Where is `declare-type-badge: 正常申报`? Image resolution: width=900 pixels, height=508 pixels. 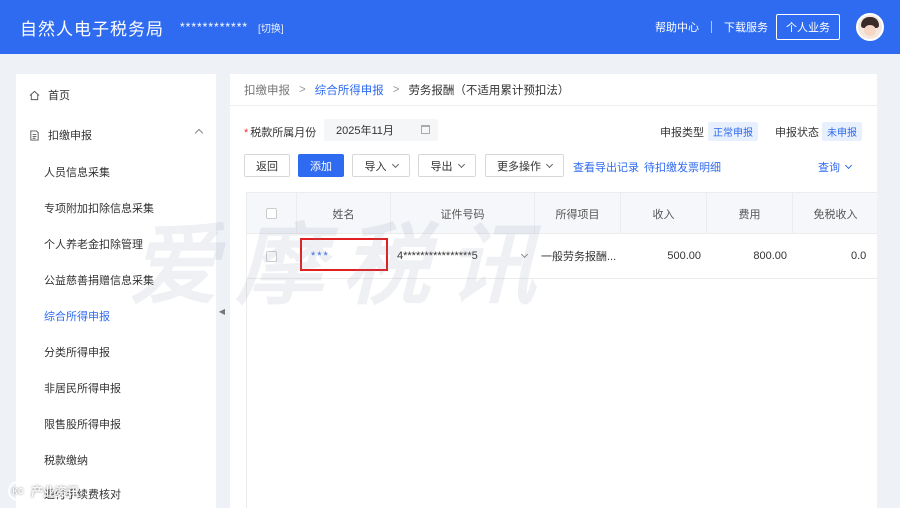
declare-type-badge: 正常申报 is located at coordinates (733, 131).